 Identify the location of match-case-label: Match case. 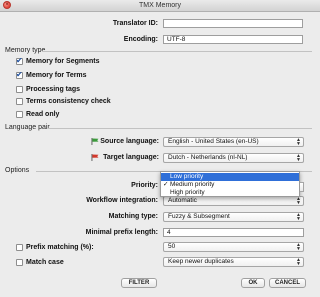
(45, 262).